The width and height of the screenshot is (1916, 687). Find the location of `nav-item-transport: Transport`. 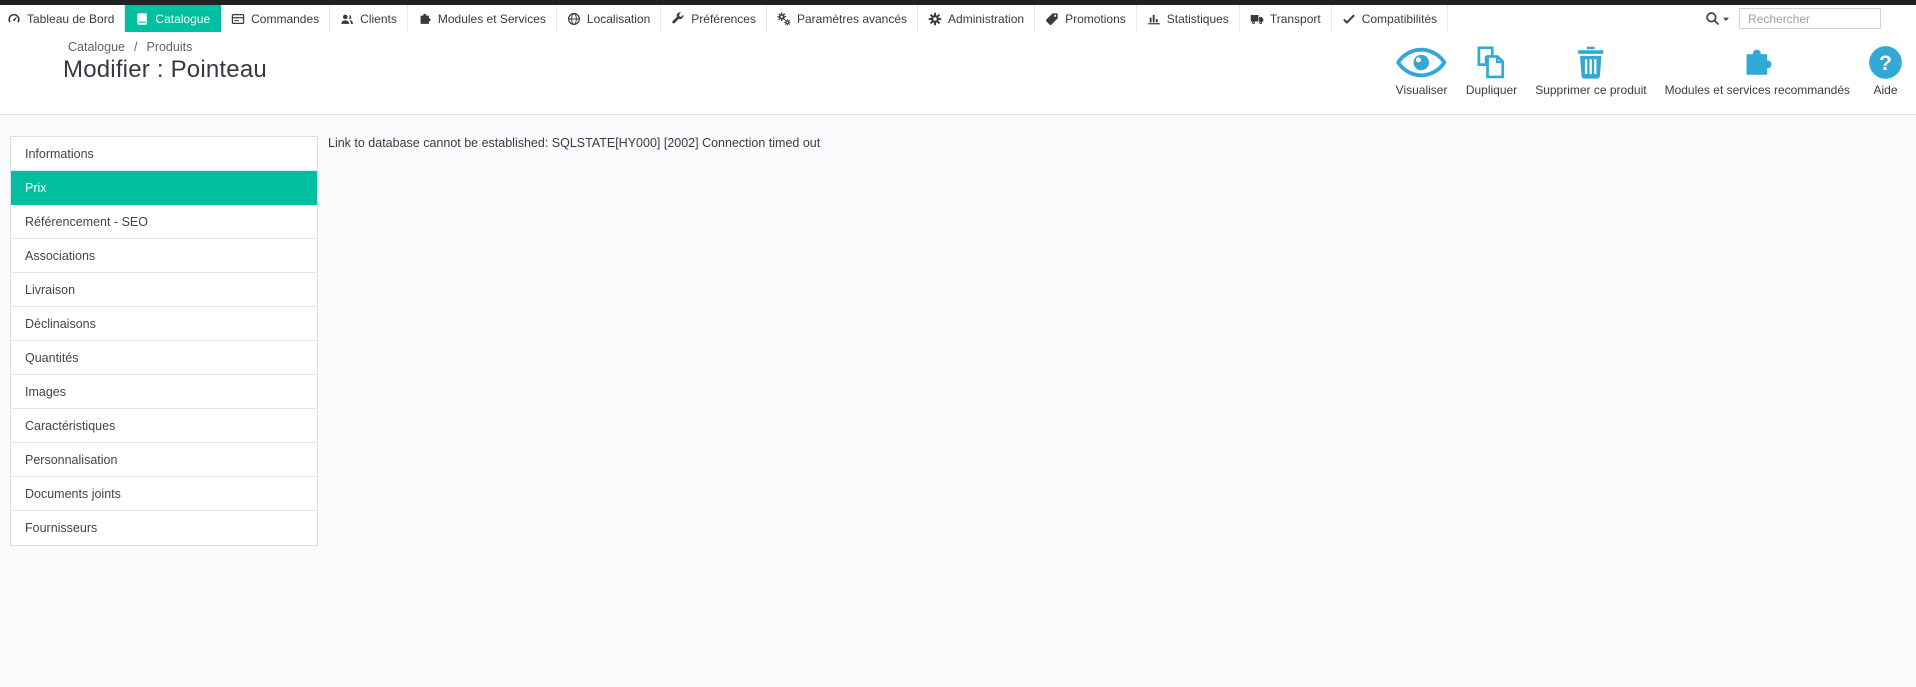

nav-item-transport: Transport is located at coordinates (1286, 18).